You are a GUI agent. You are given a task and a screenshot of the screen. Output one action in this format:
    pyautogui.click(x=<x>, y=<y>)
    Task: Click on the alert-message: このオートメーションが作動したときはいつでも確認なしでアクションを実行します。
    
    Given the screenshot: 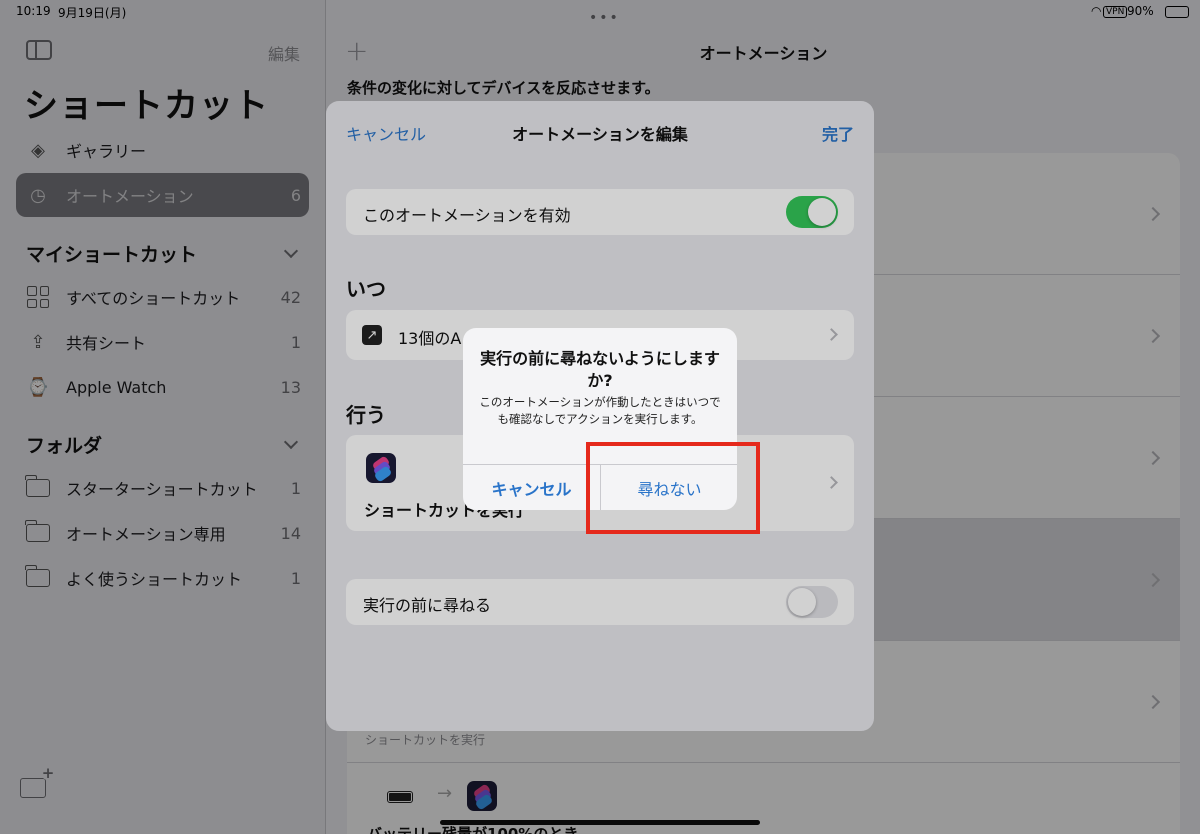 What is the action you would take?
    pyautogui.click(x=600, y=410)
    